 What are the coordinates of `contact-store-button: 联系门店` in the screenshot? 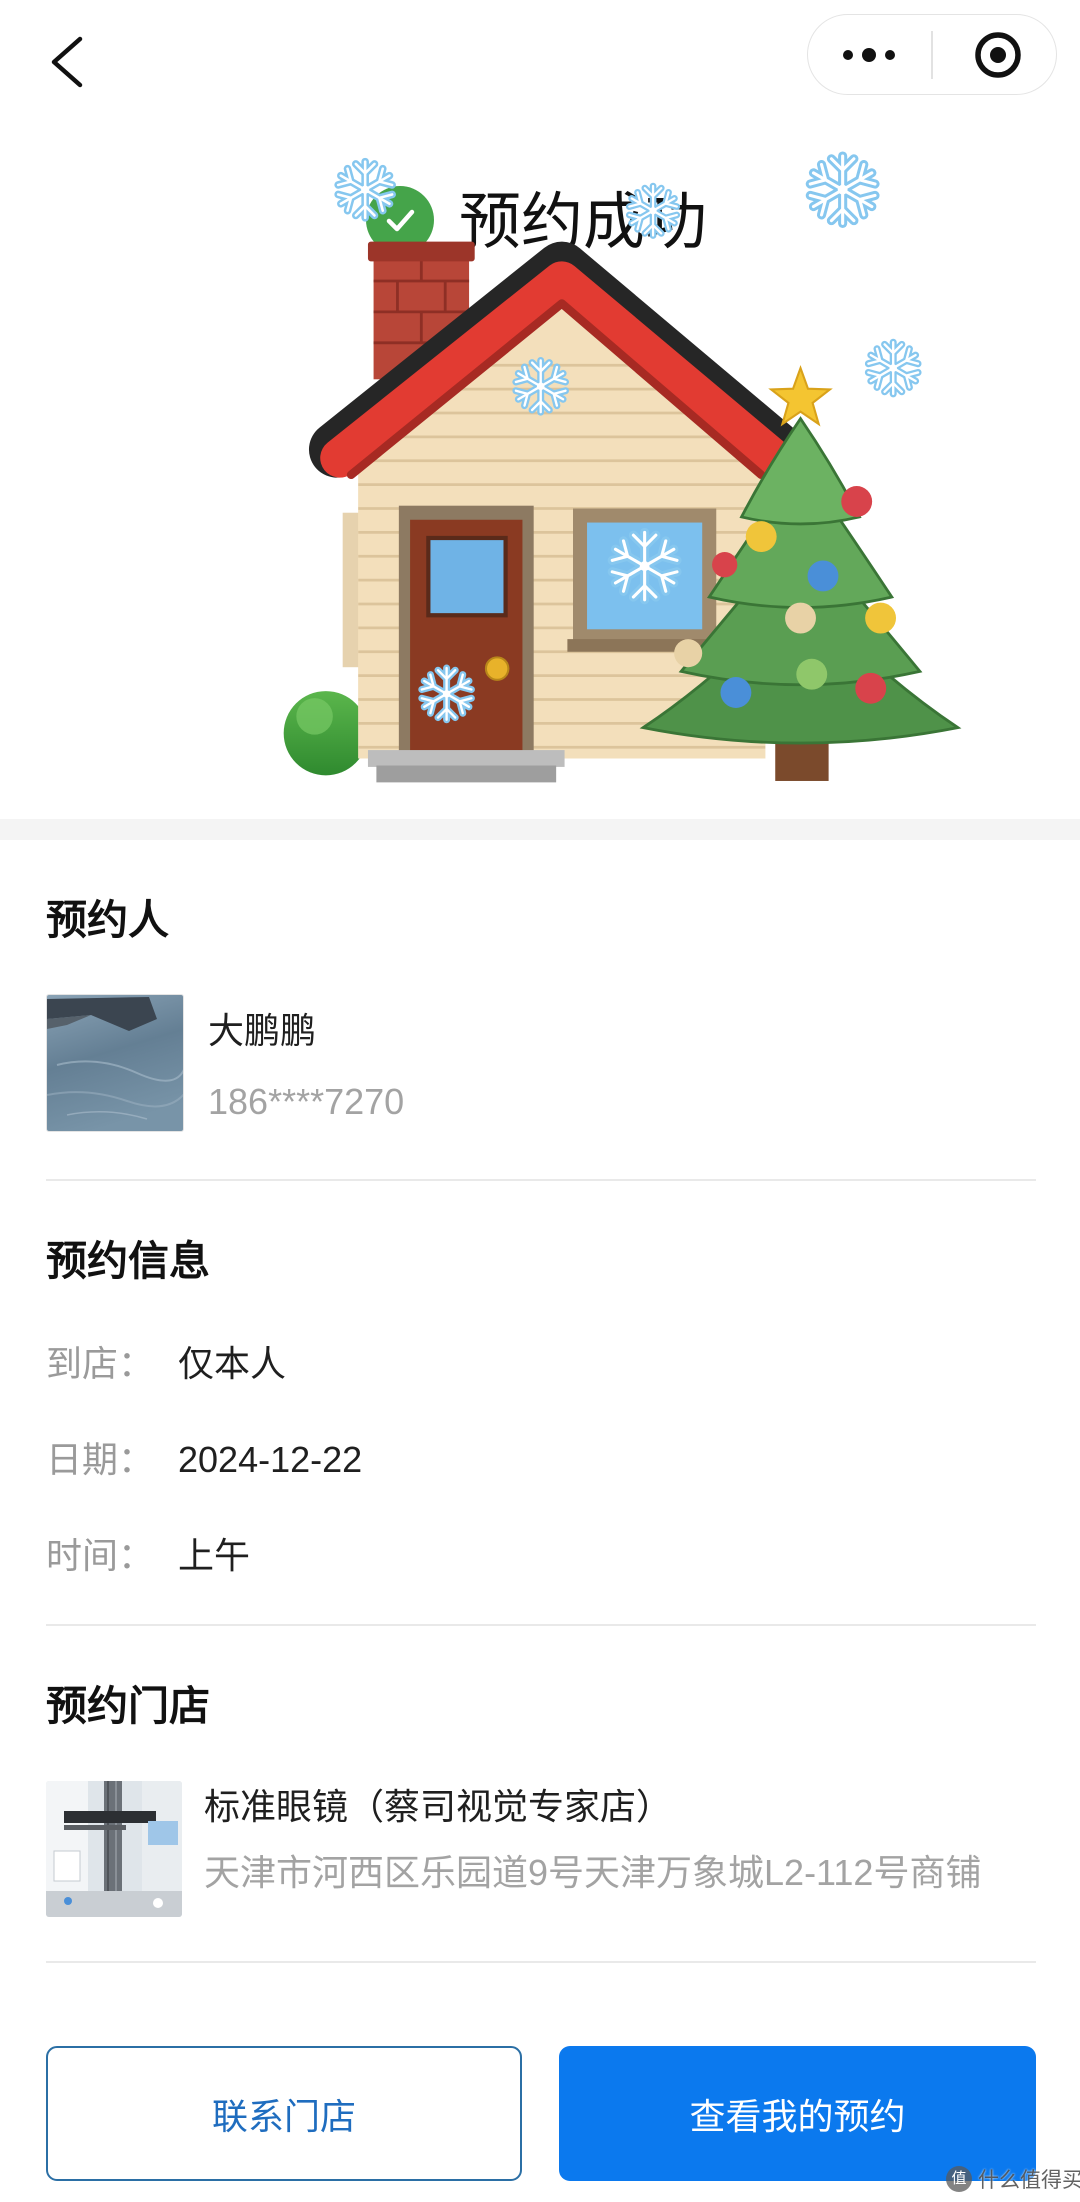 It's located at (284, 2113).